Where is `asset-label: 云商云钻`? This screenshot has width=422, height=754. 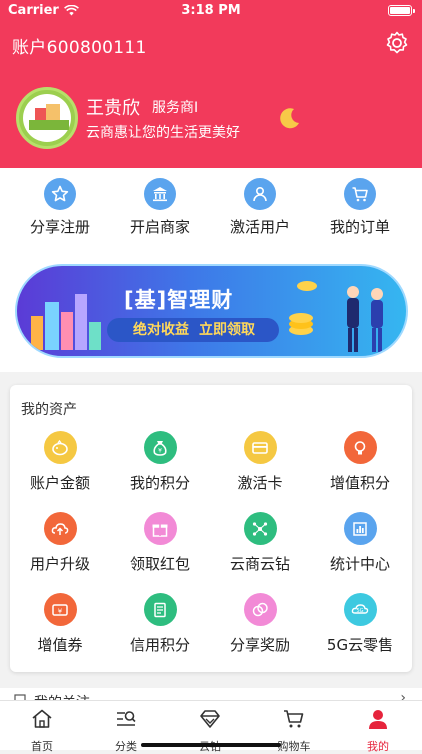
asset-label: 云商云钻 is located at coordinates (259, 564).